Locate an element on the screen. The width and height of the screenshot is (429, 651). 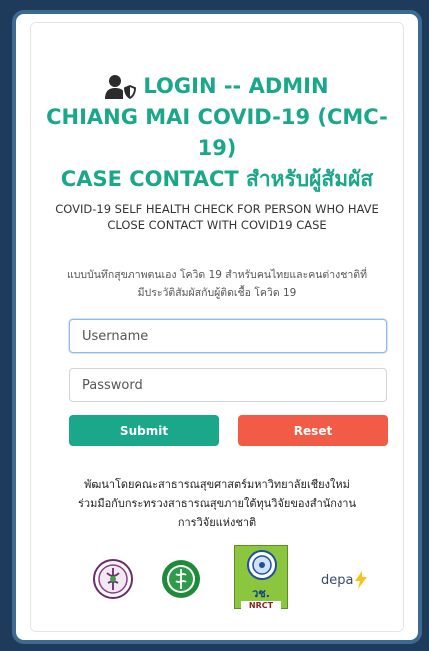
public-health-faculty-logo is located at coordinates (113, 579).